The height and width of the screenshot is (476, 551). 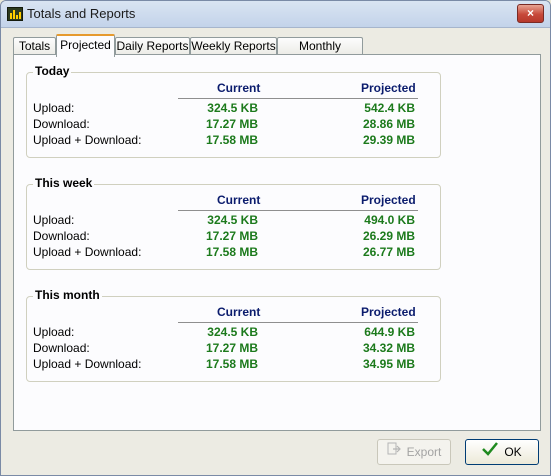 What do you see at coordinates (388, 364) in the screenshot?
I see `total-projected-value: 34.95 MB` at bounding box center [388, 364].